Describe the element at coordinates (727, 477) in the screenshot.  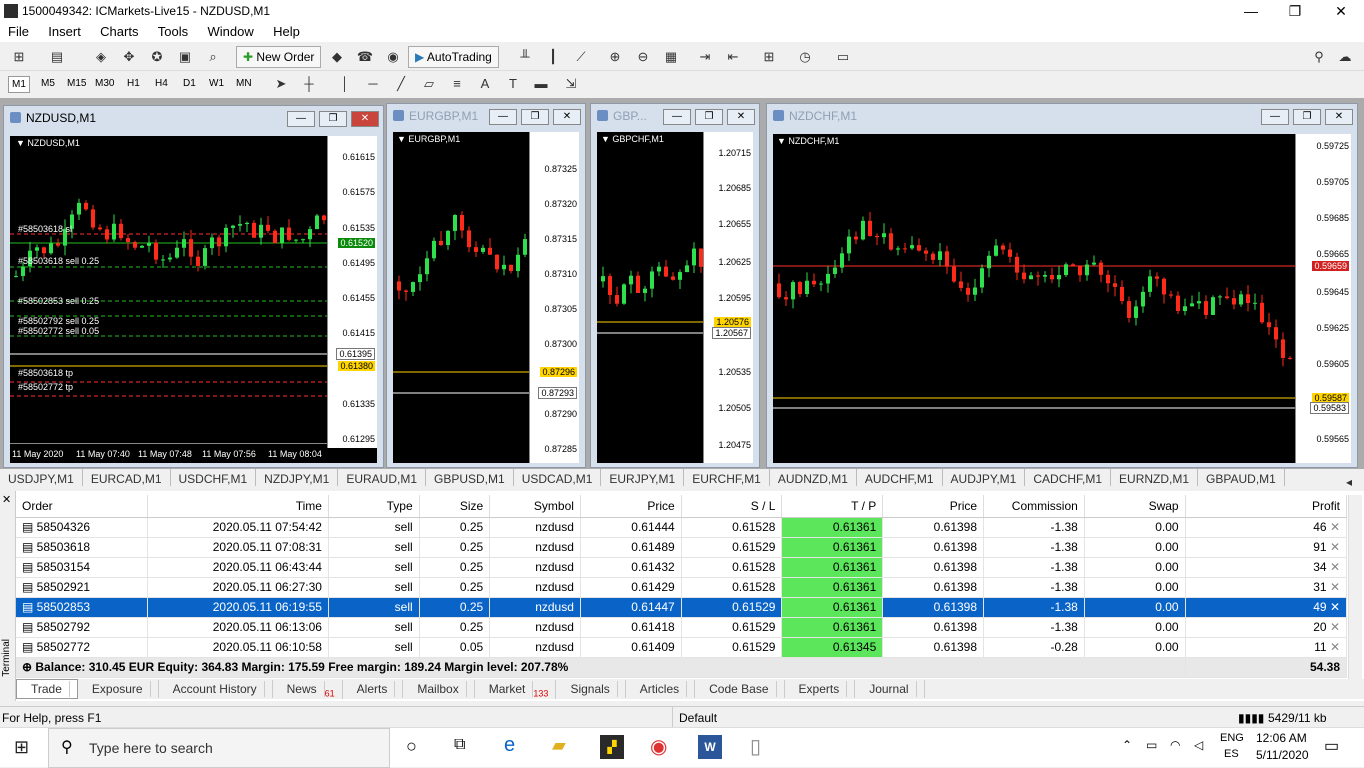
I see `symbol-tab: EURCHF,M1` at that location.